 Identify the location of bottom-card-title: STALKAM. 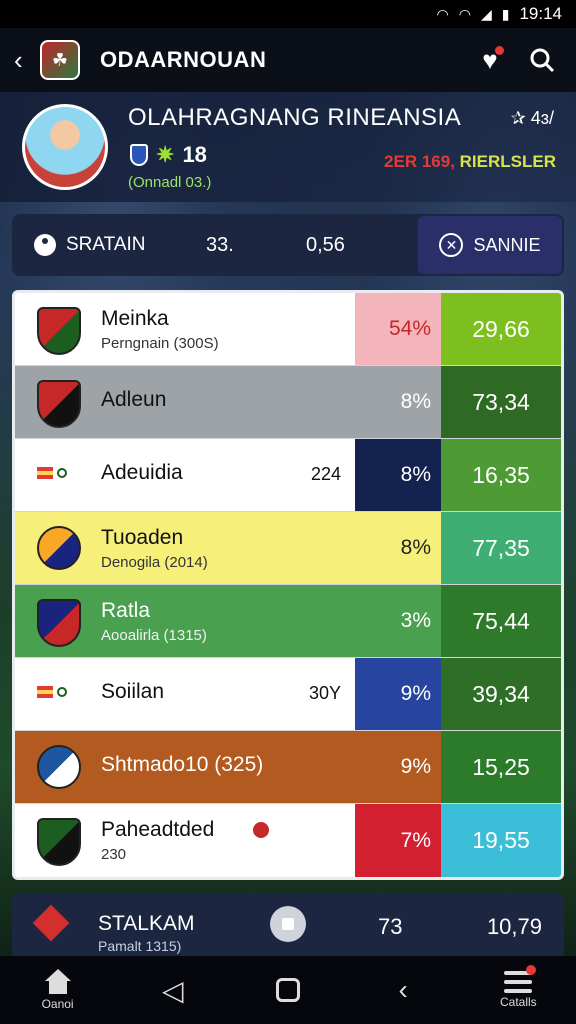
(146, 923).